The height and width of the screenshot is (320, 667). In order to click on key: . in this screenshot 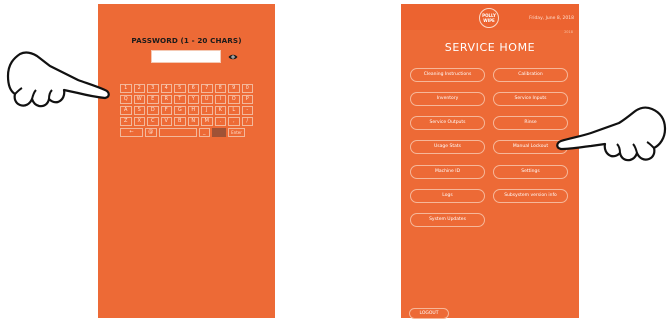, I will do `click(220, 121)`.